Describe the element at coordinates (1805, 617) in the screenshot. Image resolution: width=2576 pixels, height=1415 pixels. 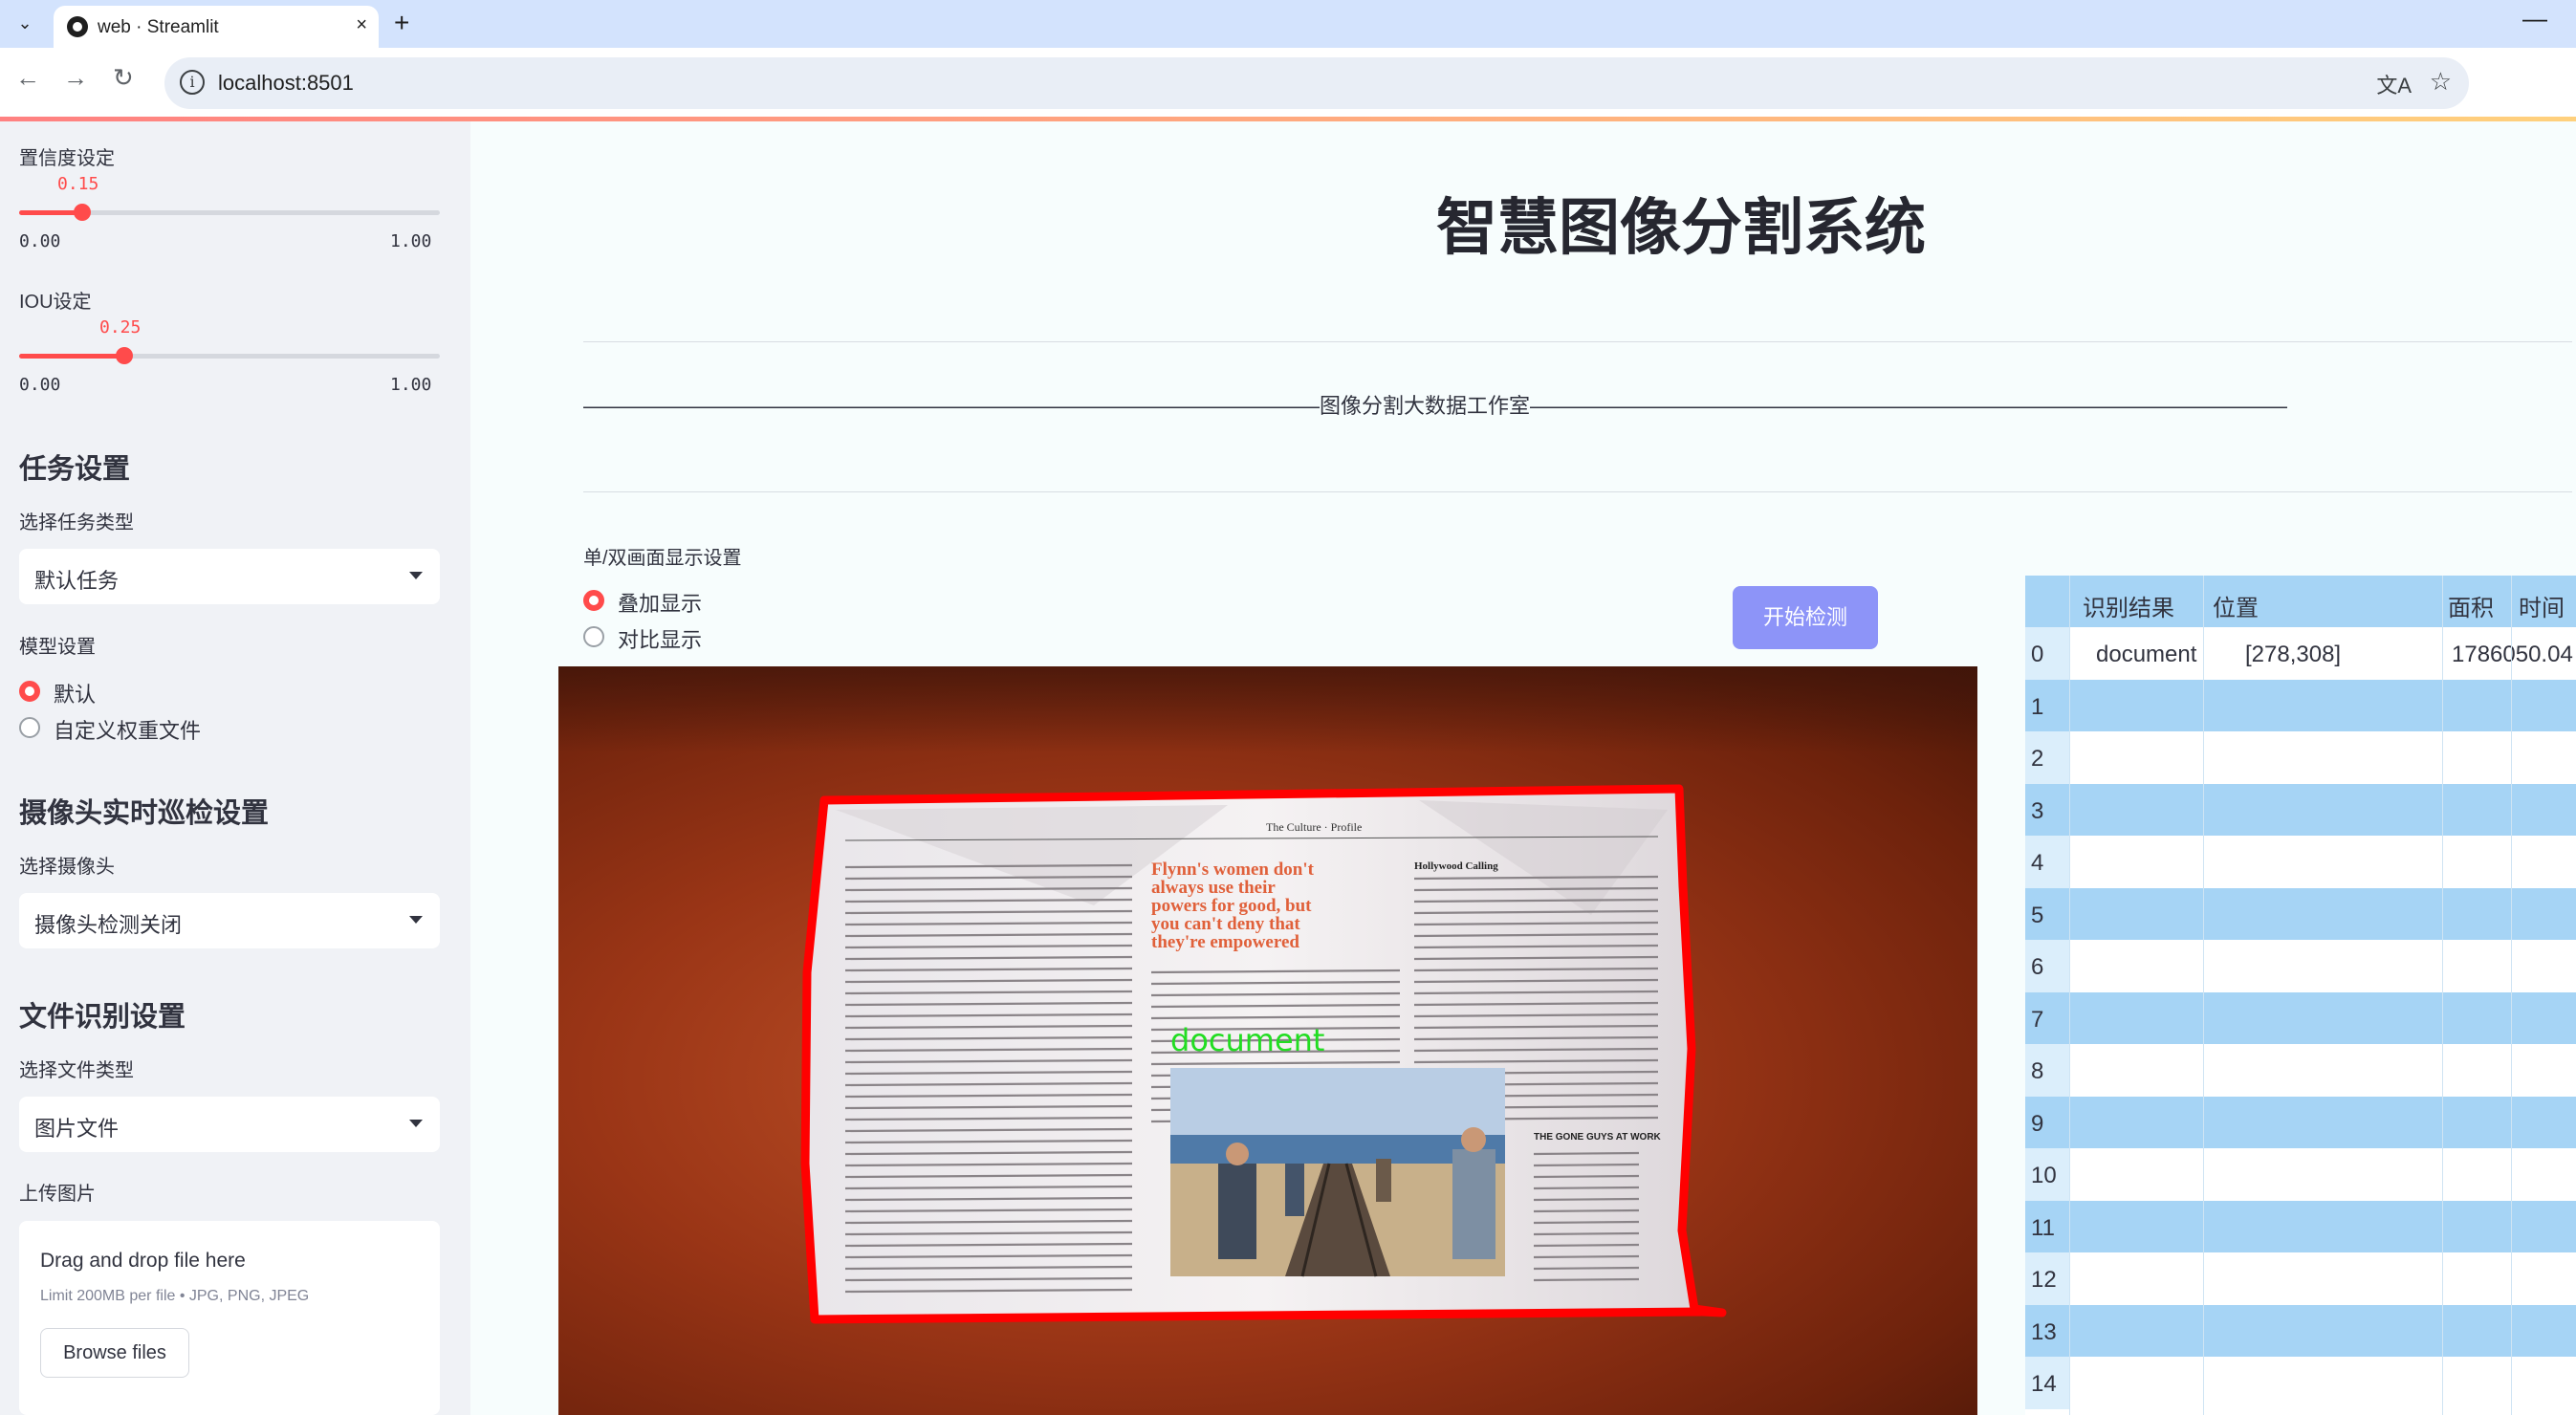
I see `start-detection-button: 开始检测` at that location.